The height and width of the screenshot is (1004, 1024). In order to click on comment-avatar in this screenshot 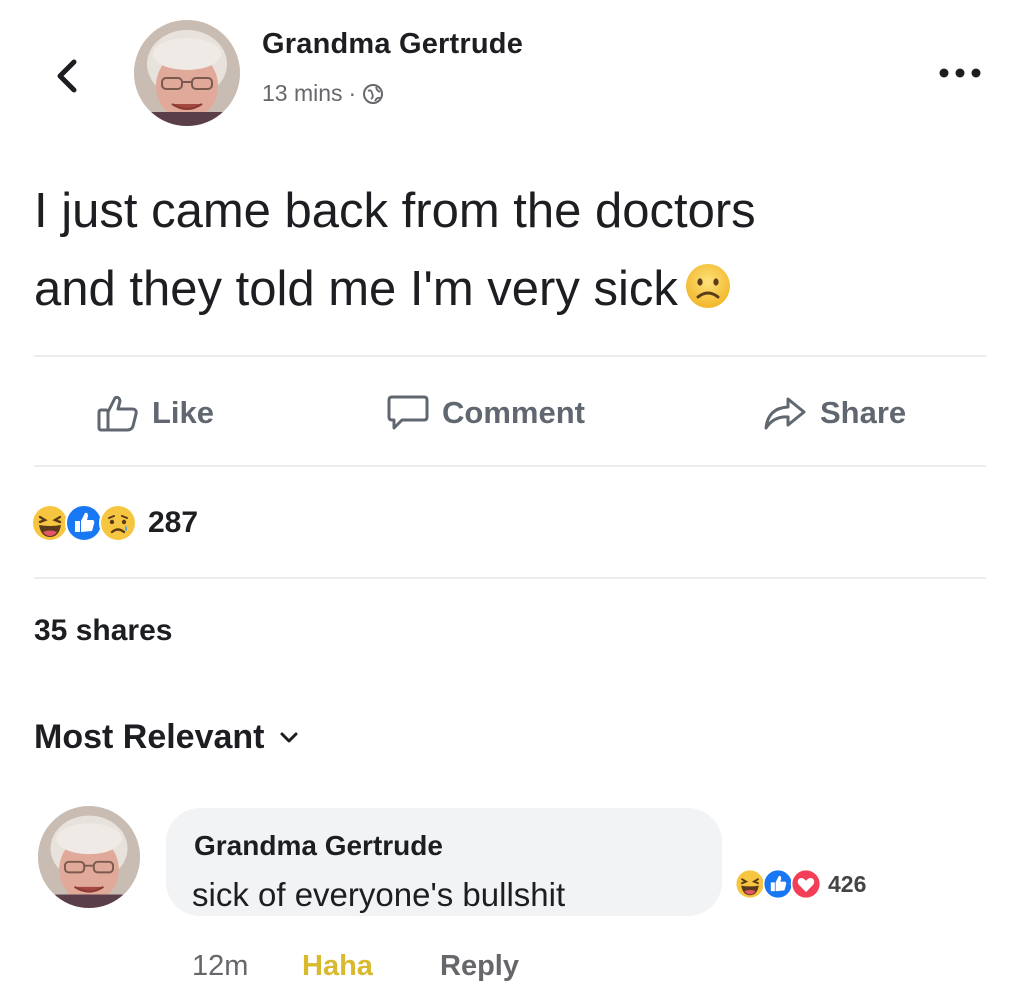, I will do `click(89, 857)`.